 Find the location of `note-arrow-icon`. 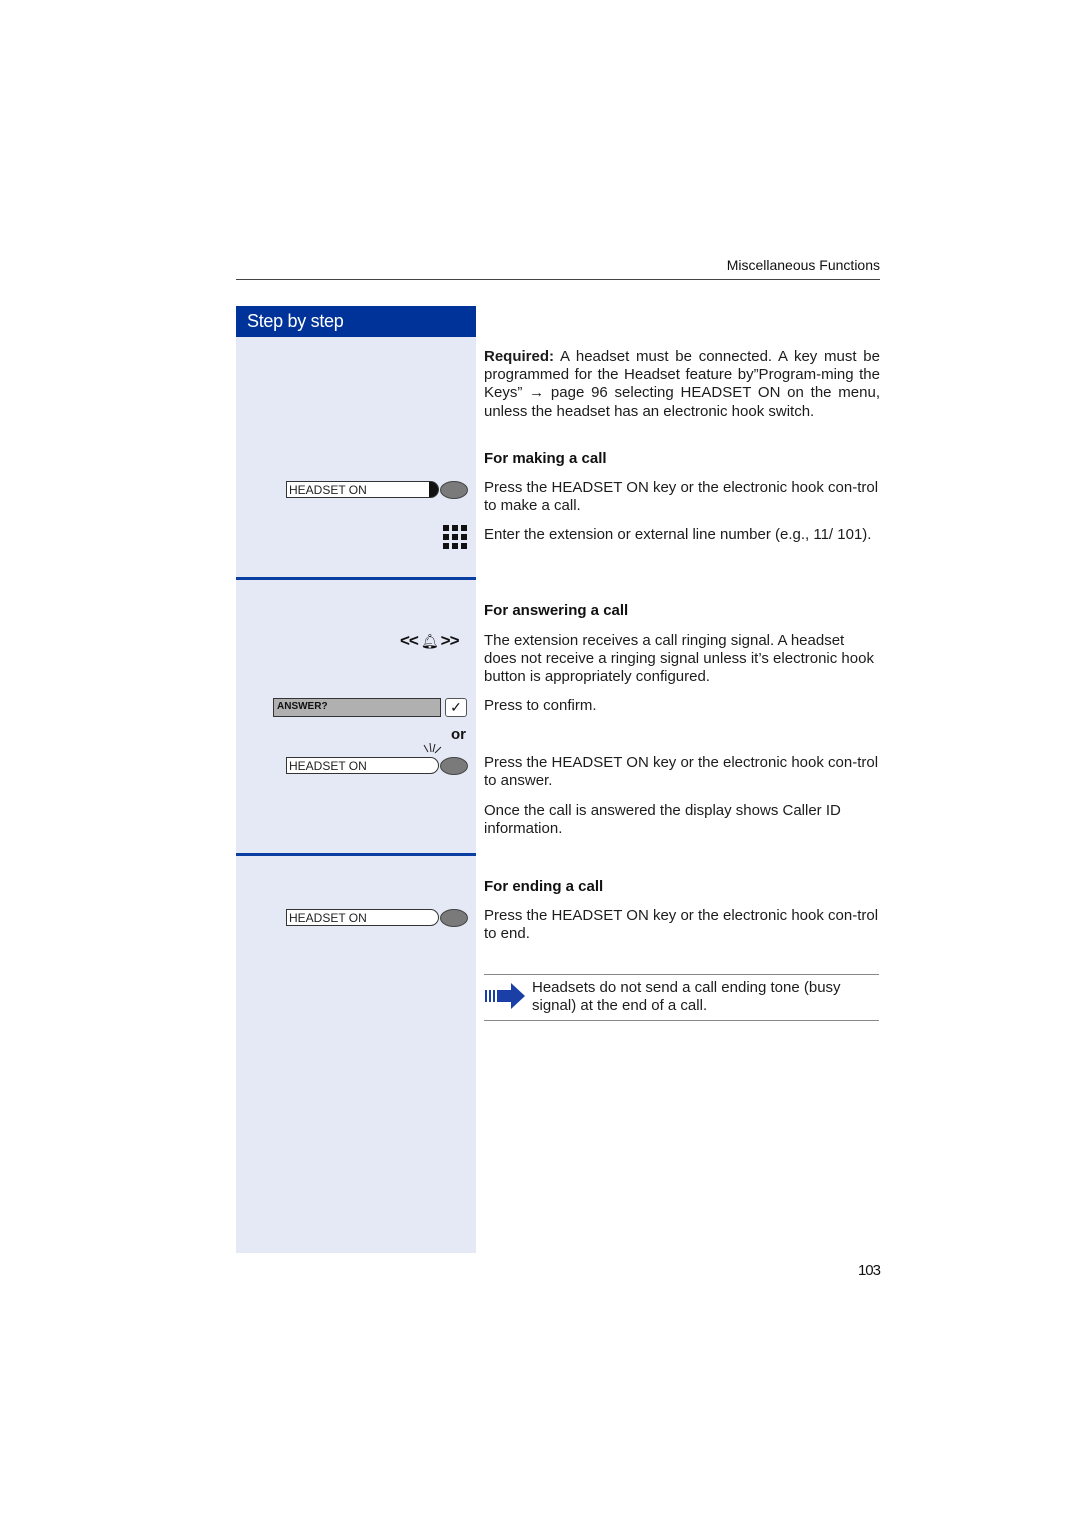

note-arrow-icon is located at coordinates (505, 996).